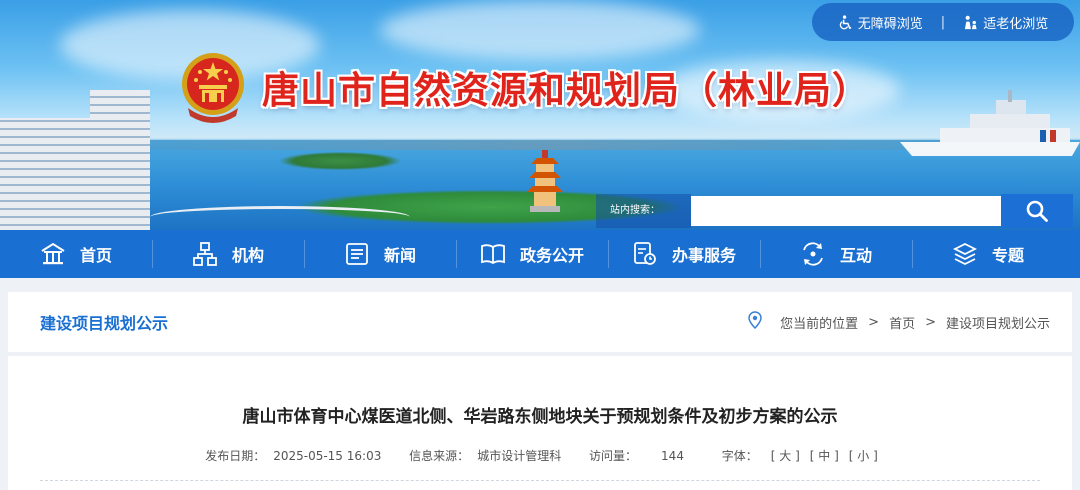  I want to click on nav-item-services: 办事服务, so click(684, 254).